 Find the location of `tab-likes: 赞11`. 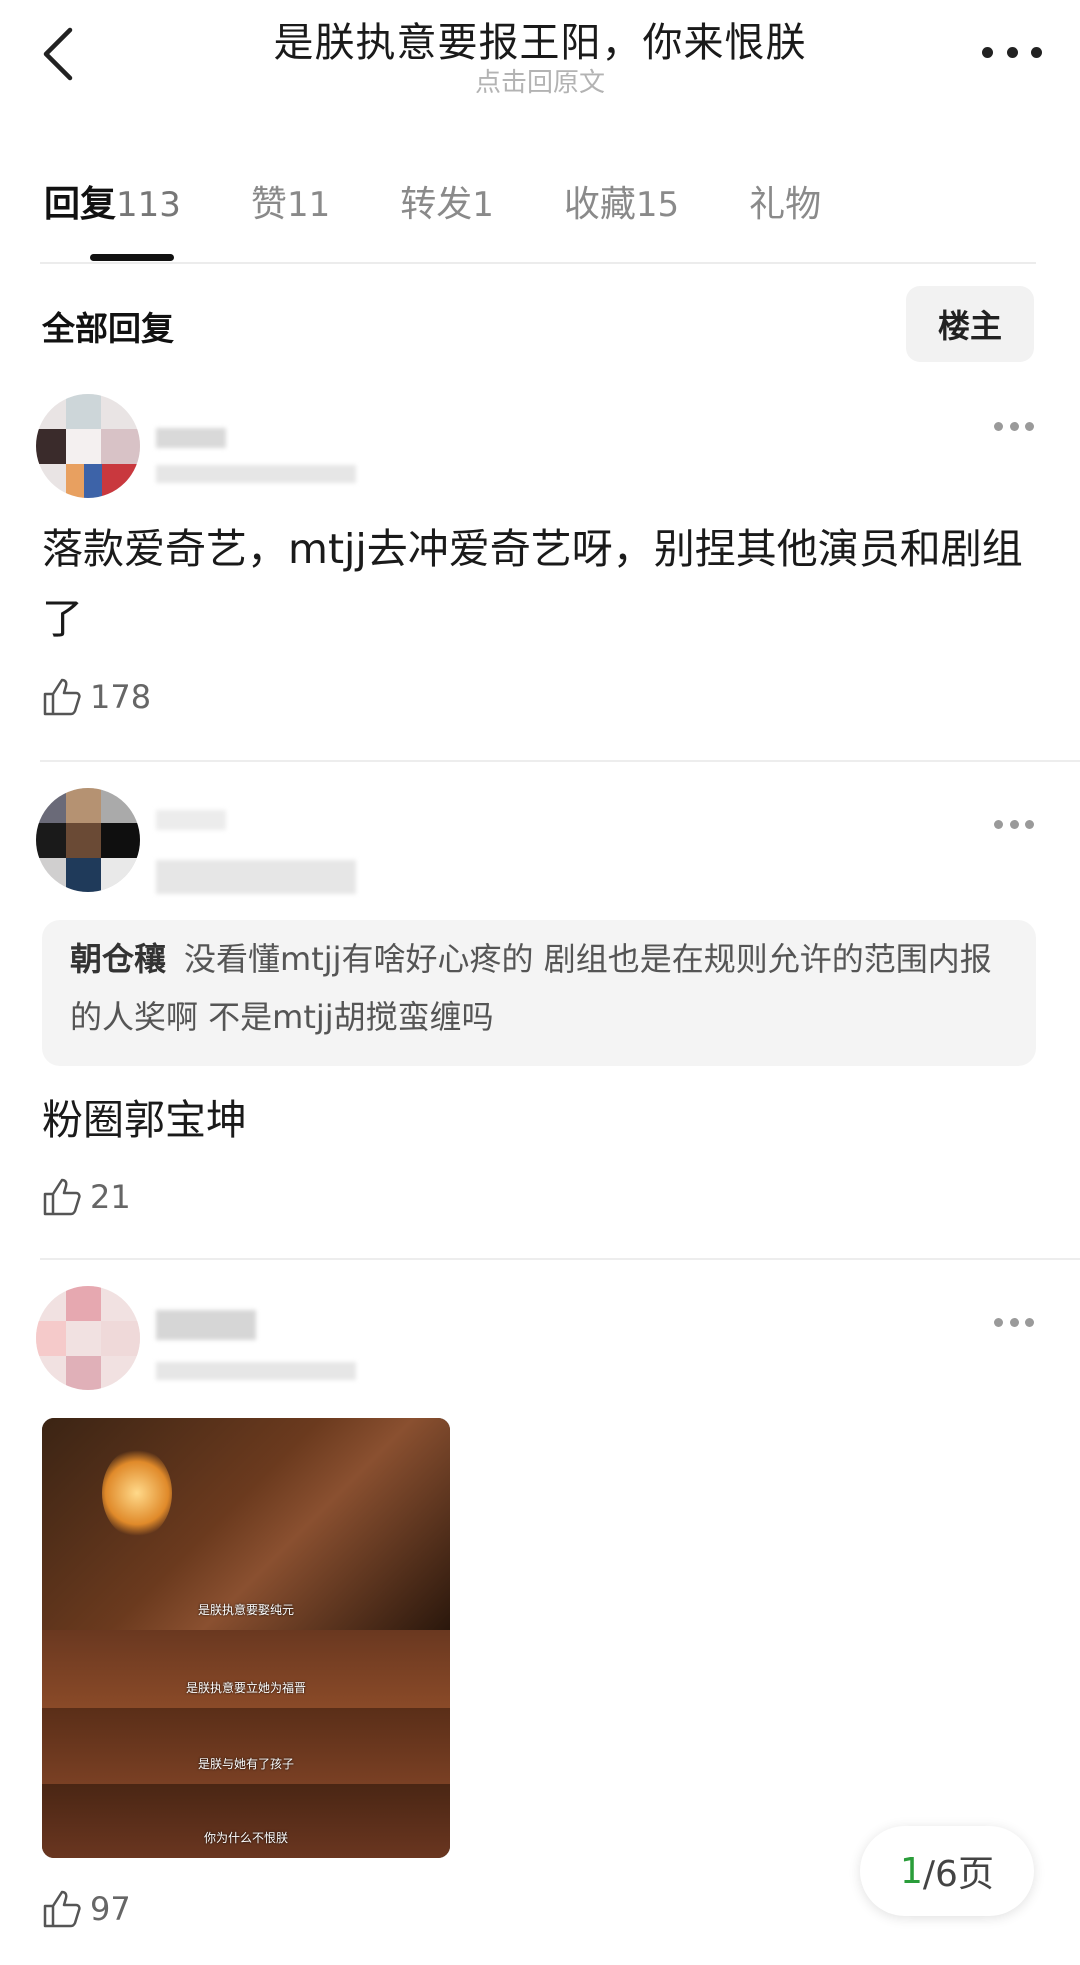

tab-likes: 赞11 is located at coordinates (290, 205).